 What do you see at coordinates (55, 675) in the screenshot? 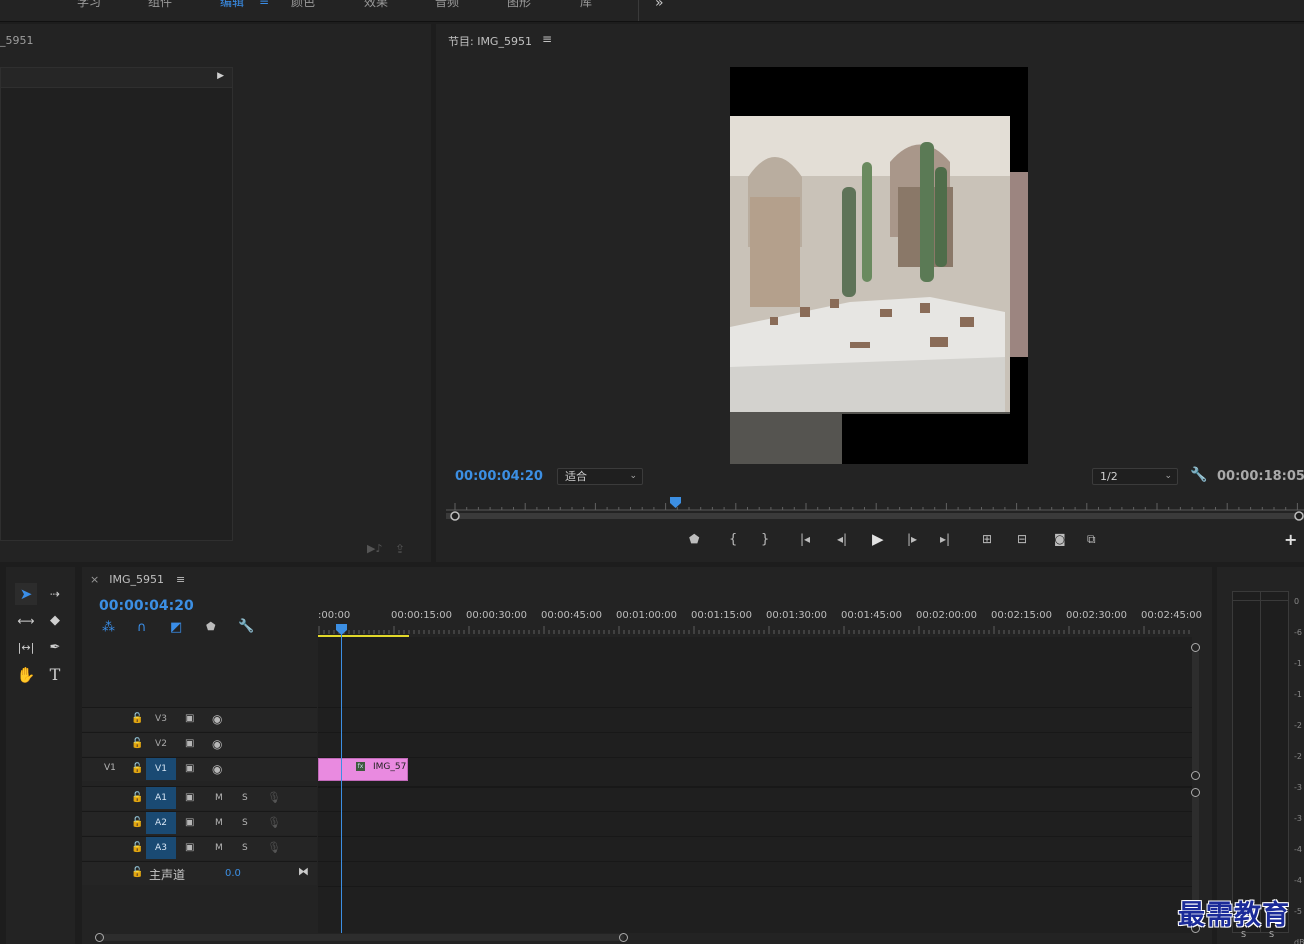
I see `type-icon: T` at bounding box center [55, 675].